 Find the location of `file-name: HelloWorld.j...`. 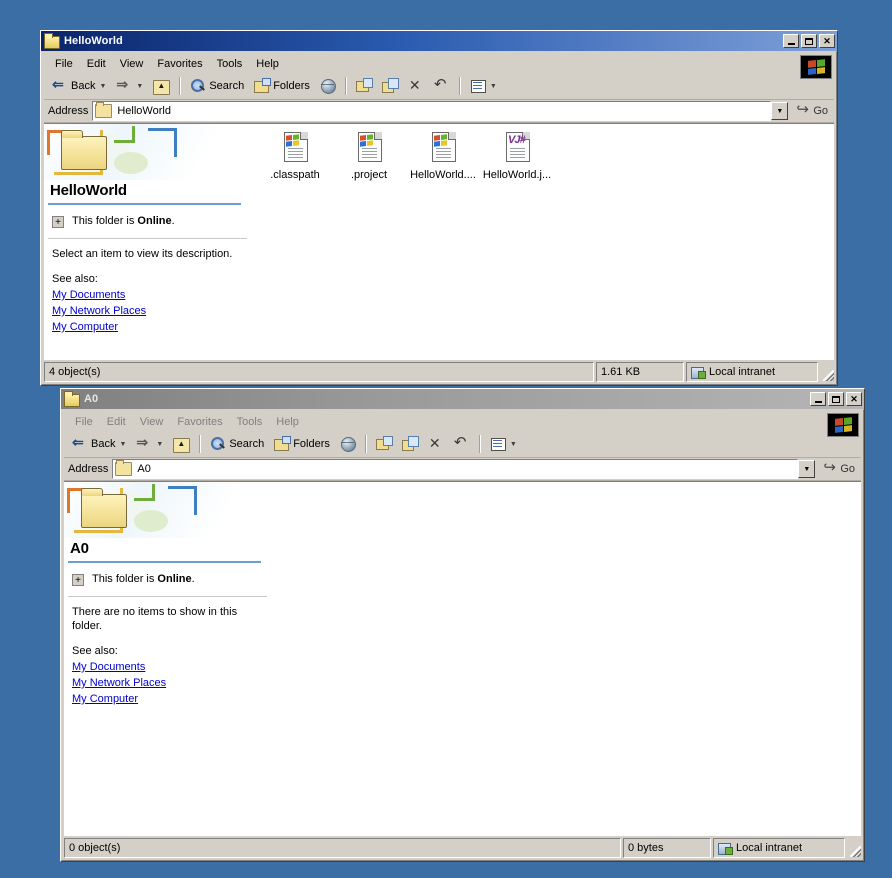

file-name: HelloWorld.j... is located at coordinates (517, 175).